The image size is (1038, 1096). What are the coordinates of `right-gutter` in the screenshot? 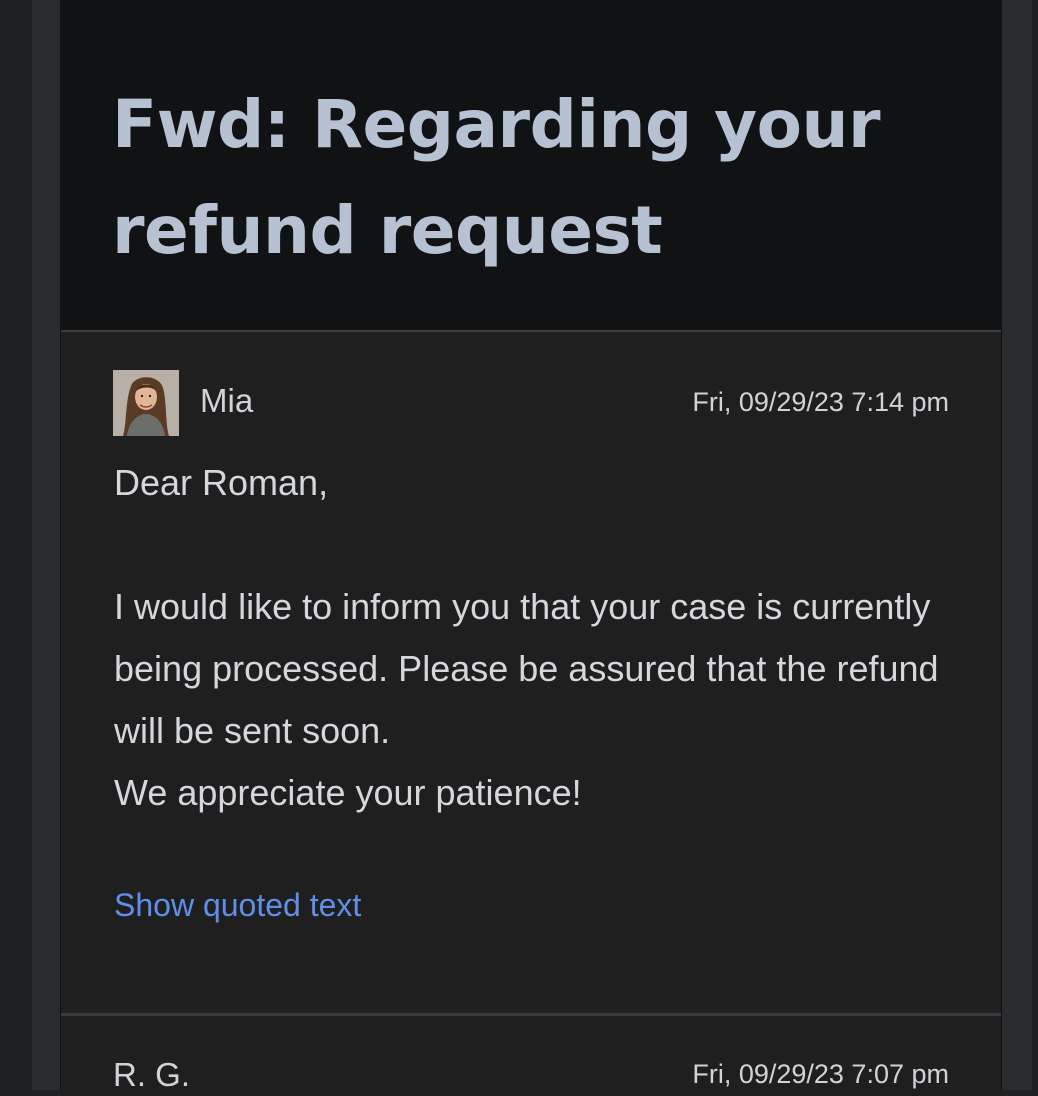 It's located at (1017, 545).